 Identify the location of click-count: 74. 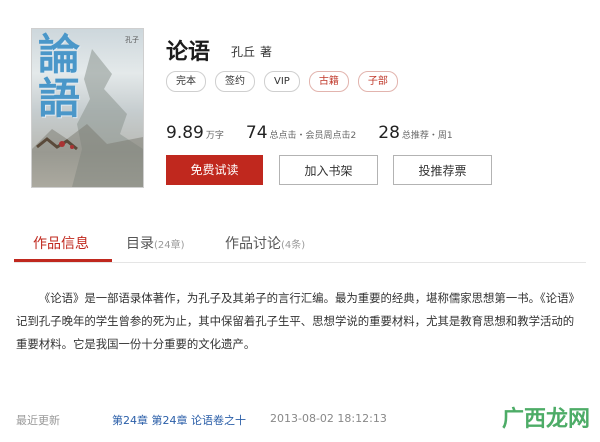
(256, 133).